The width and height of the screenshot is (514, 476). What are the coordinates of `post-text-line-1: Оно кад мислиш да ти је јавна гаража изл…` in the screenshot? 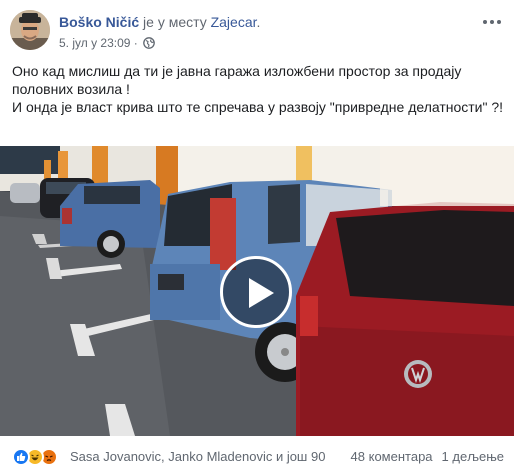 It's located at (237, 80).